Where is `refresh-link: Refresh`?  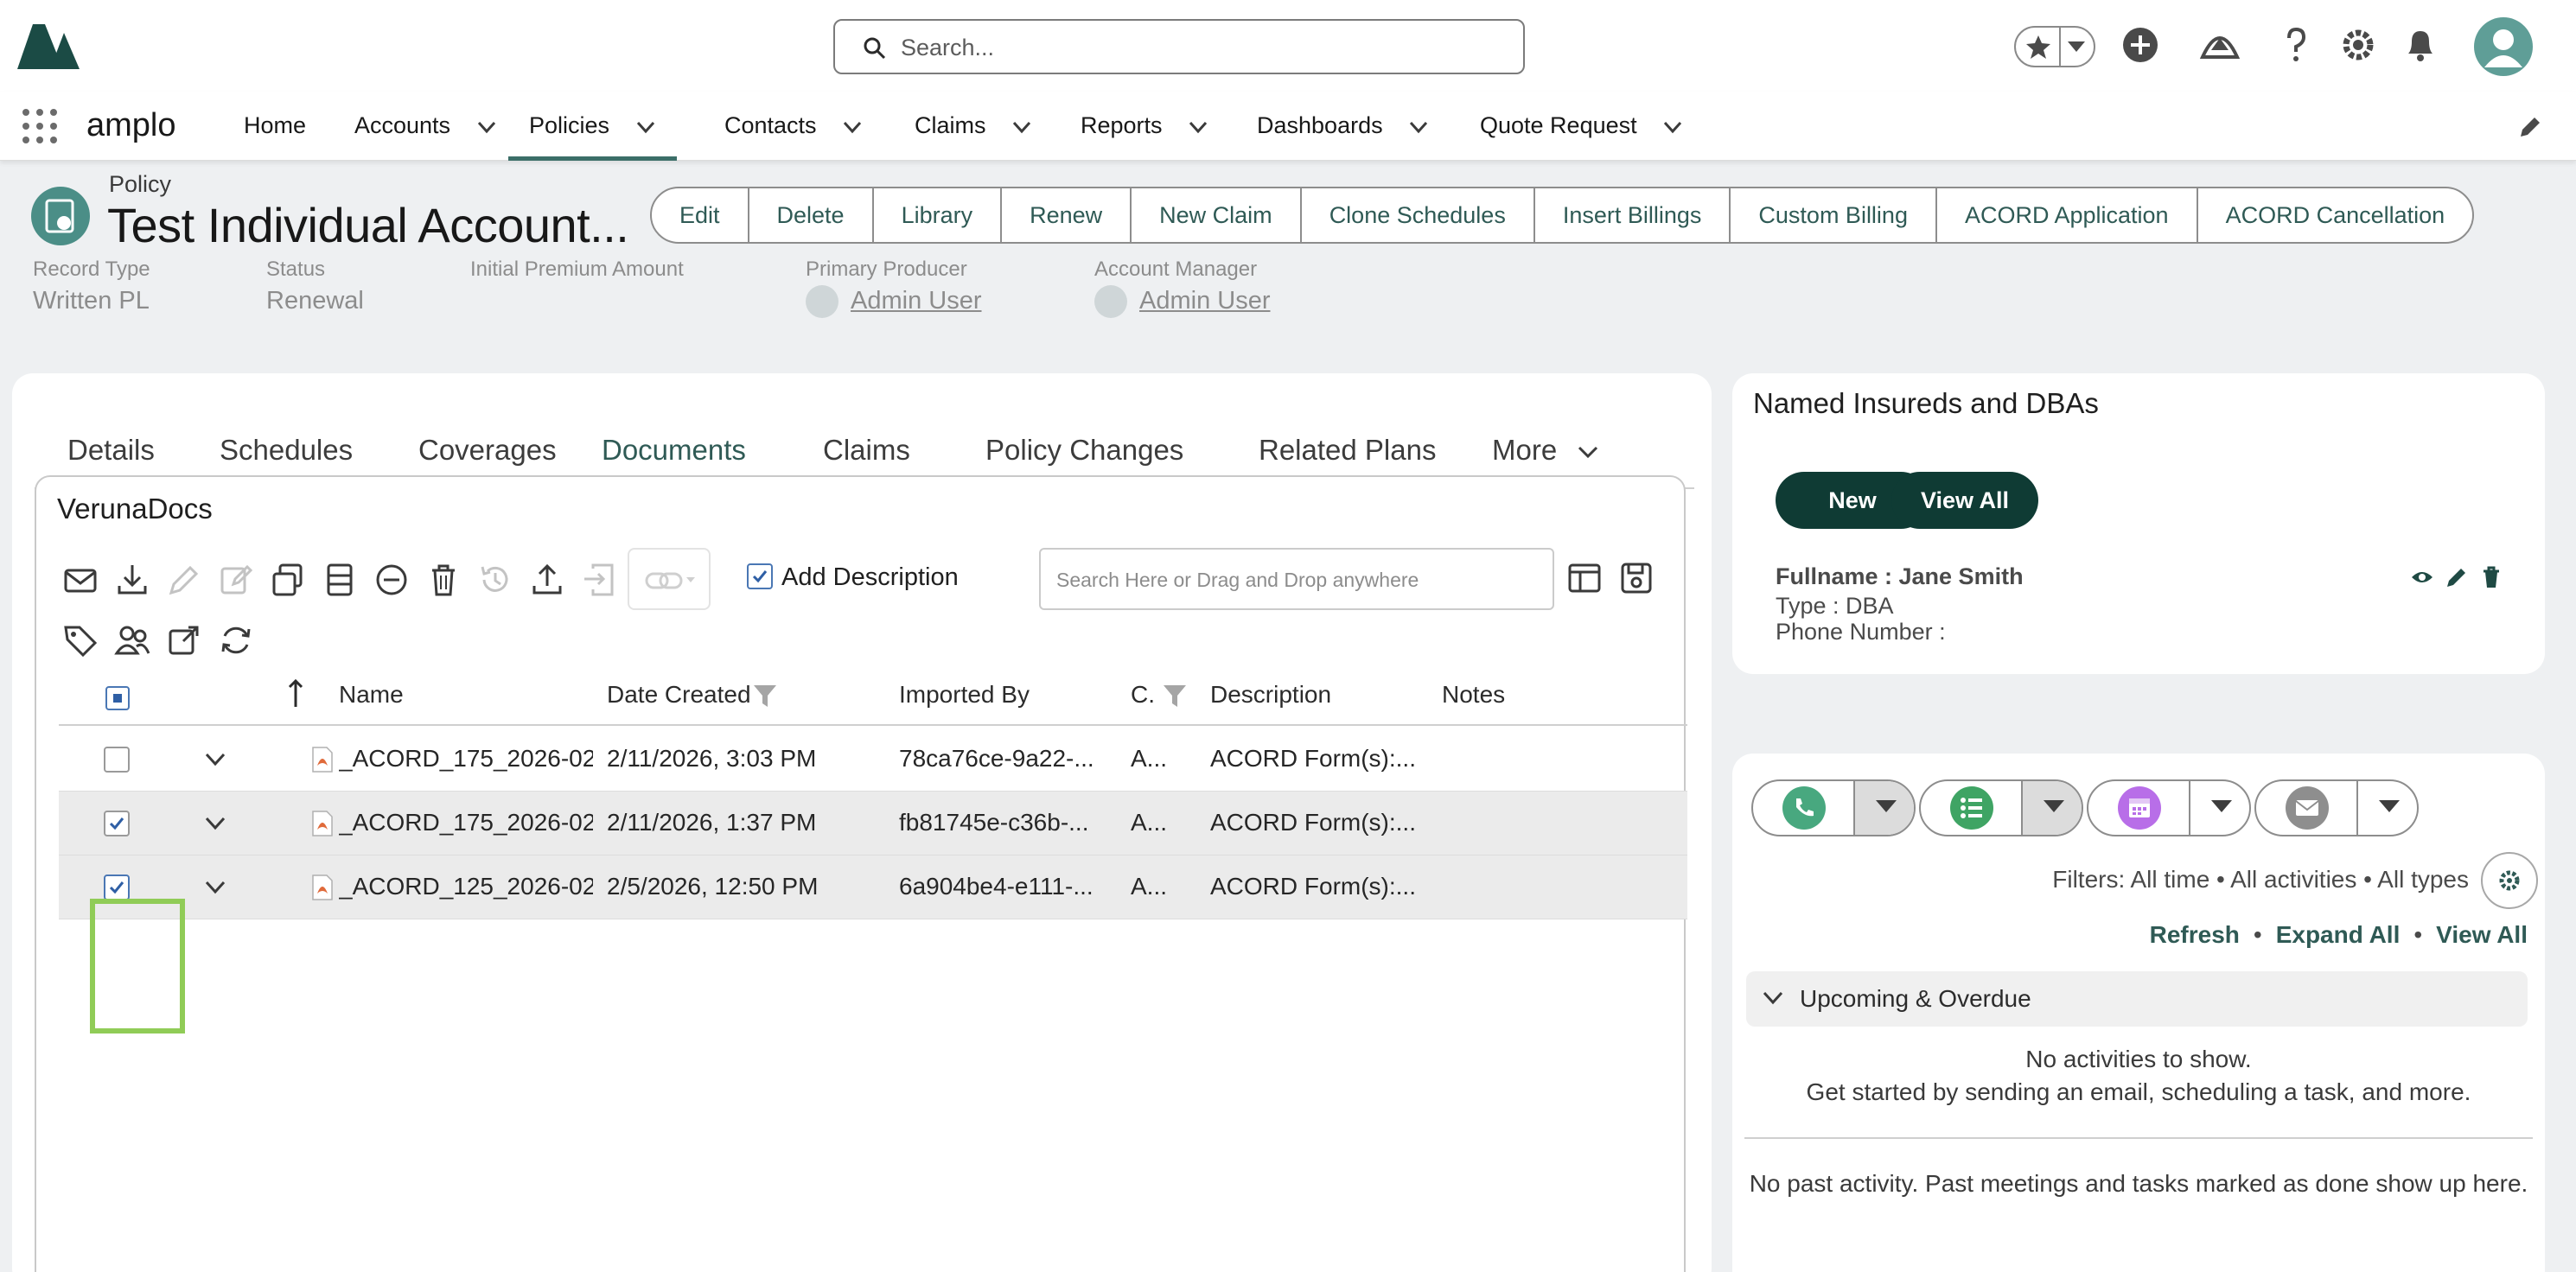
refresh-link: Refresh is located at coordinates (2195, 934).